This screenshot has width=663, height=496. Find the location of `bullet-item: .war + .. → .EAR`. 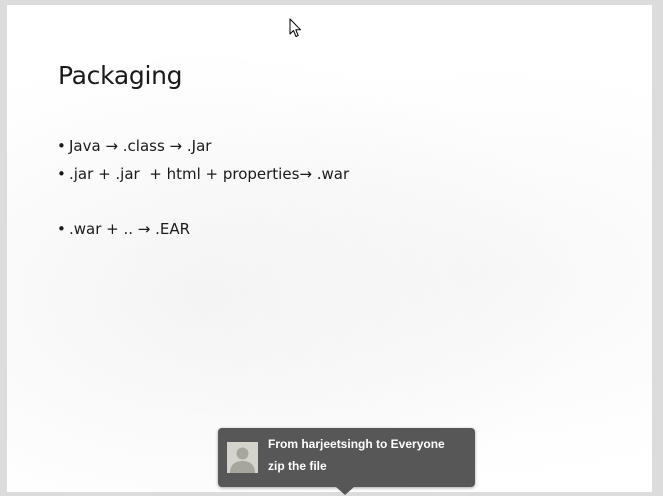

bullet-item: .war + .. → .EAR is located at coordinates (203, 232).